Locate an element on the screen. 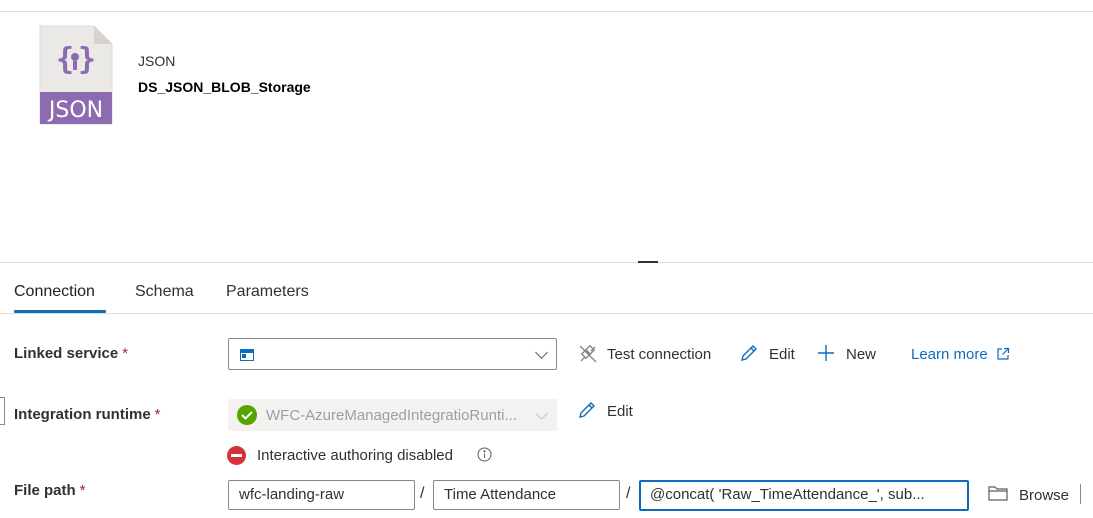 The image size is (1093, 518). plus-icon is located at coordinates (826, 355).